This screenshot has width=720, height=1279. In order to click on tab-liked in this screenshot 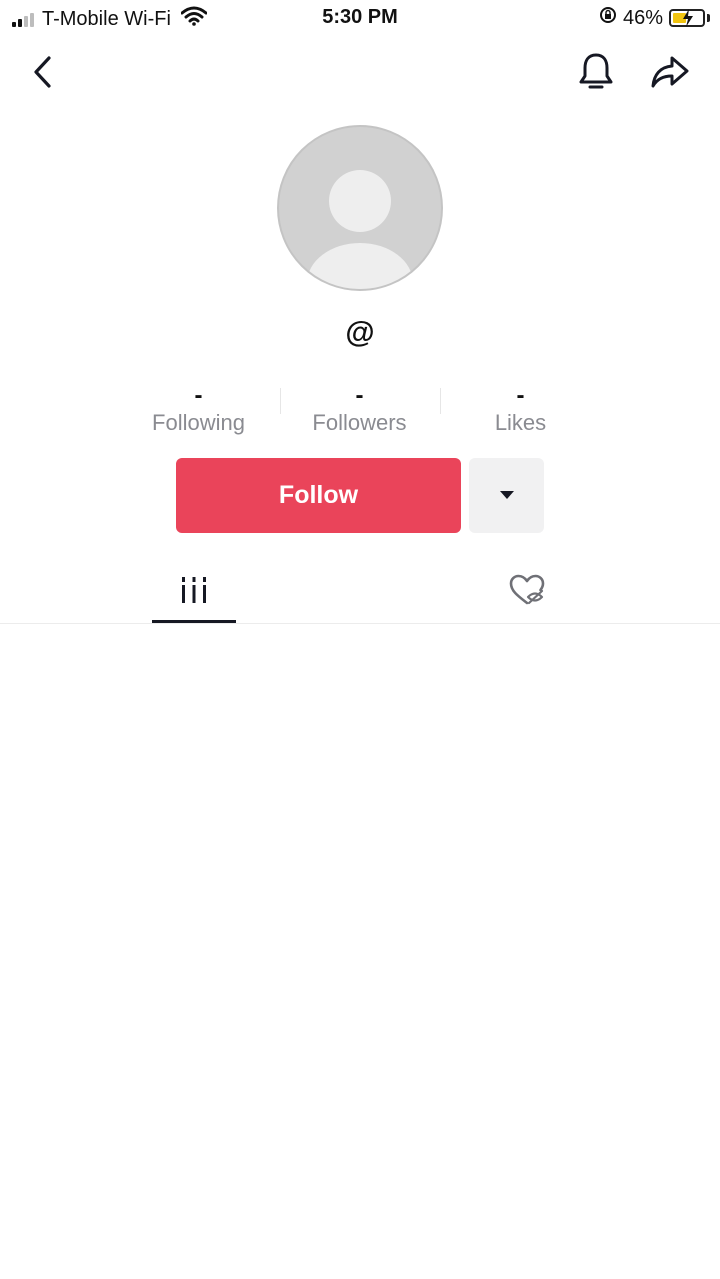, I will do `click(527, 592)`.